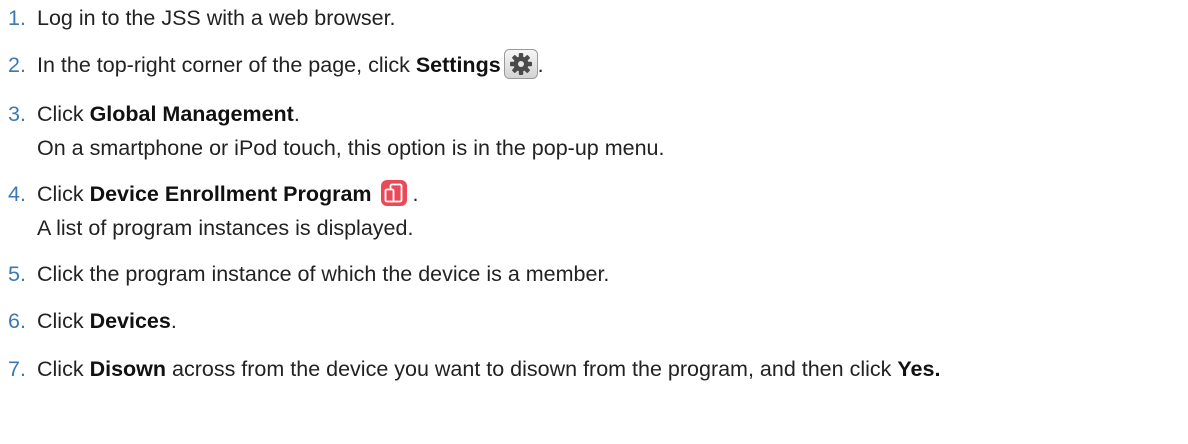 This screenshot has width=1188, height=444. I want to click on step-1: 1. Log in to the JSS with a web browser., so click(202, 18).